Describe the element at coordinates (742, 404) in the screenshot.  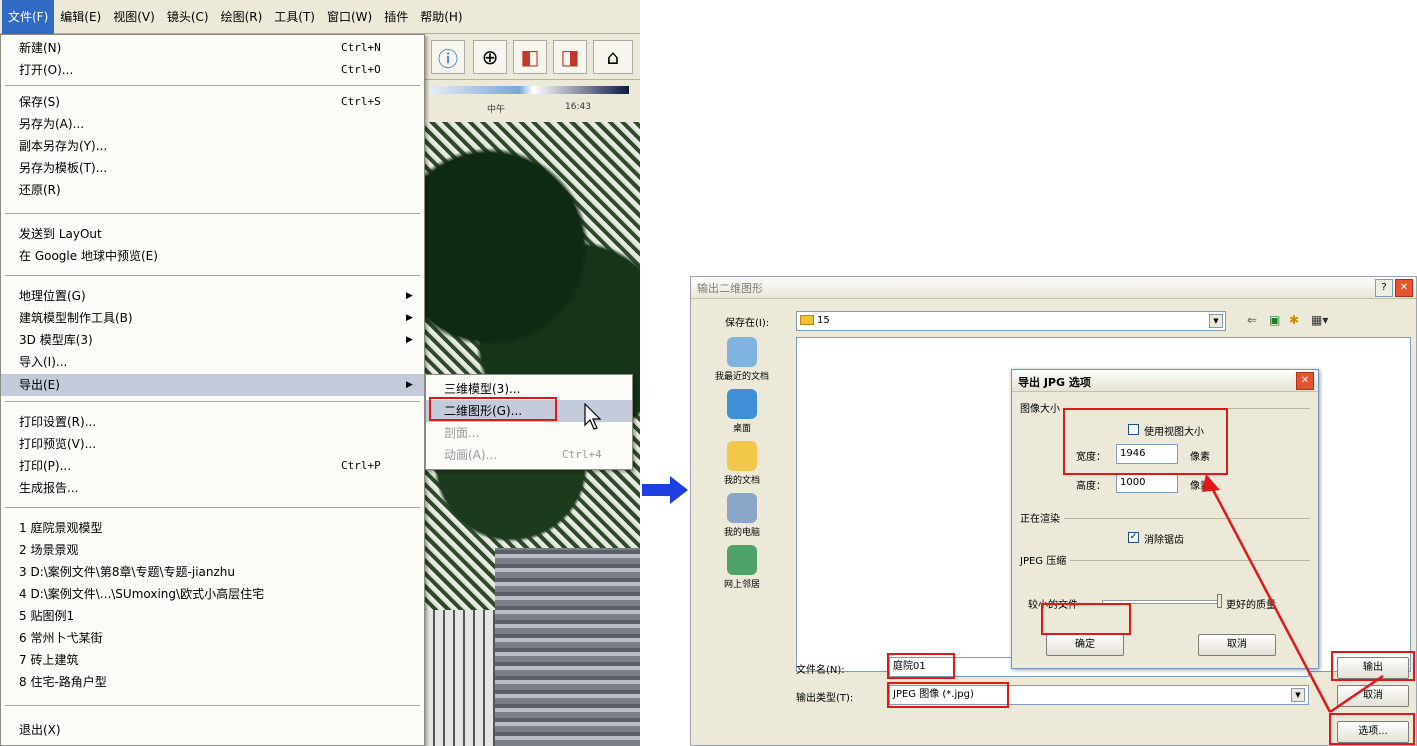
I see `desktop-icon` at that location.